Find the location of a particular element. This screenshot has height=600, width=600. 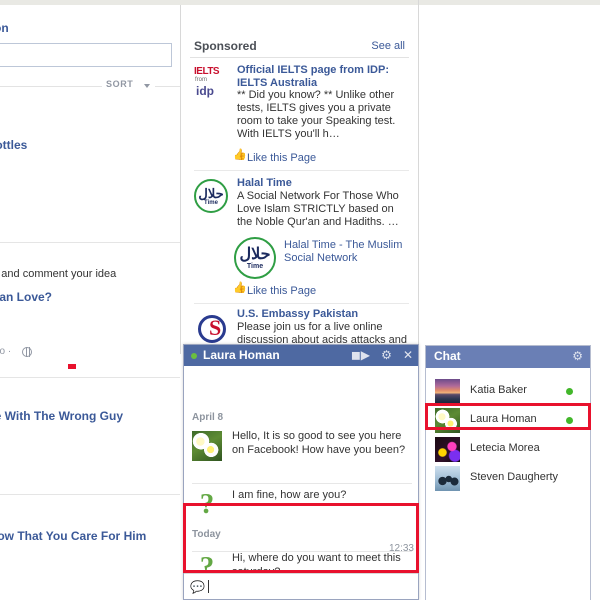

halal-time-logo-icon: حلال Time is located at coordinates (211, 196).